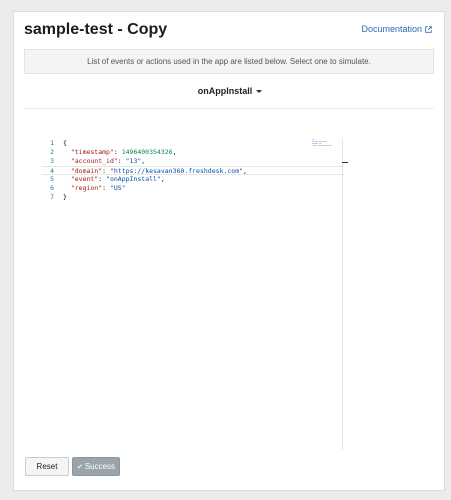 This screenshot has height=500, width=451. Describe the element at coordinates (117, 188) in the screenshot. I see `json-value: "US"` at that location.